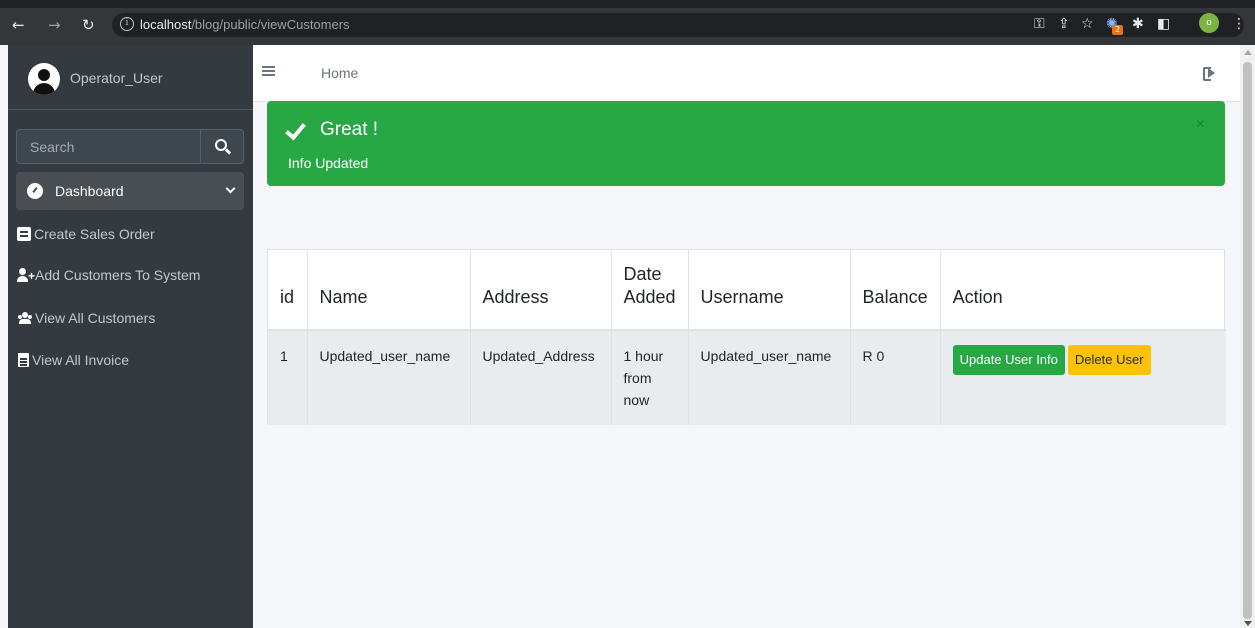  What do you see at coordinates (116, 78) in the screenshot?
I see `user-name: Operator_User` at bounding box center [116, 78].